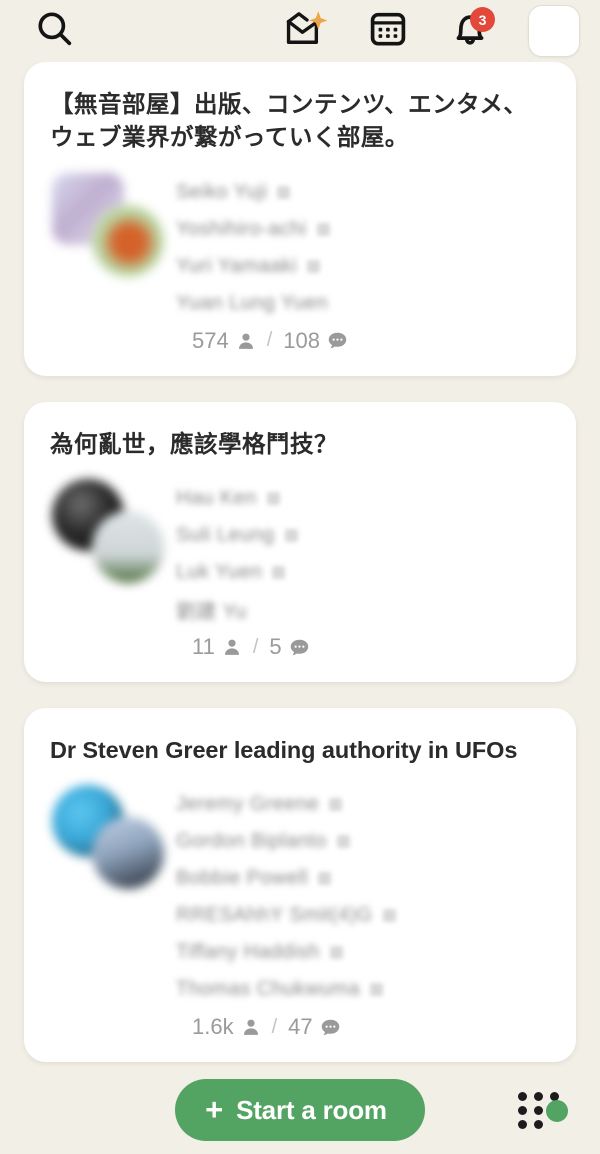 Image resolution: width=600 pixels, height=1154 pixels. I want to click on speaker-name: Jeremy Greene, so click(248, 804).